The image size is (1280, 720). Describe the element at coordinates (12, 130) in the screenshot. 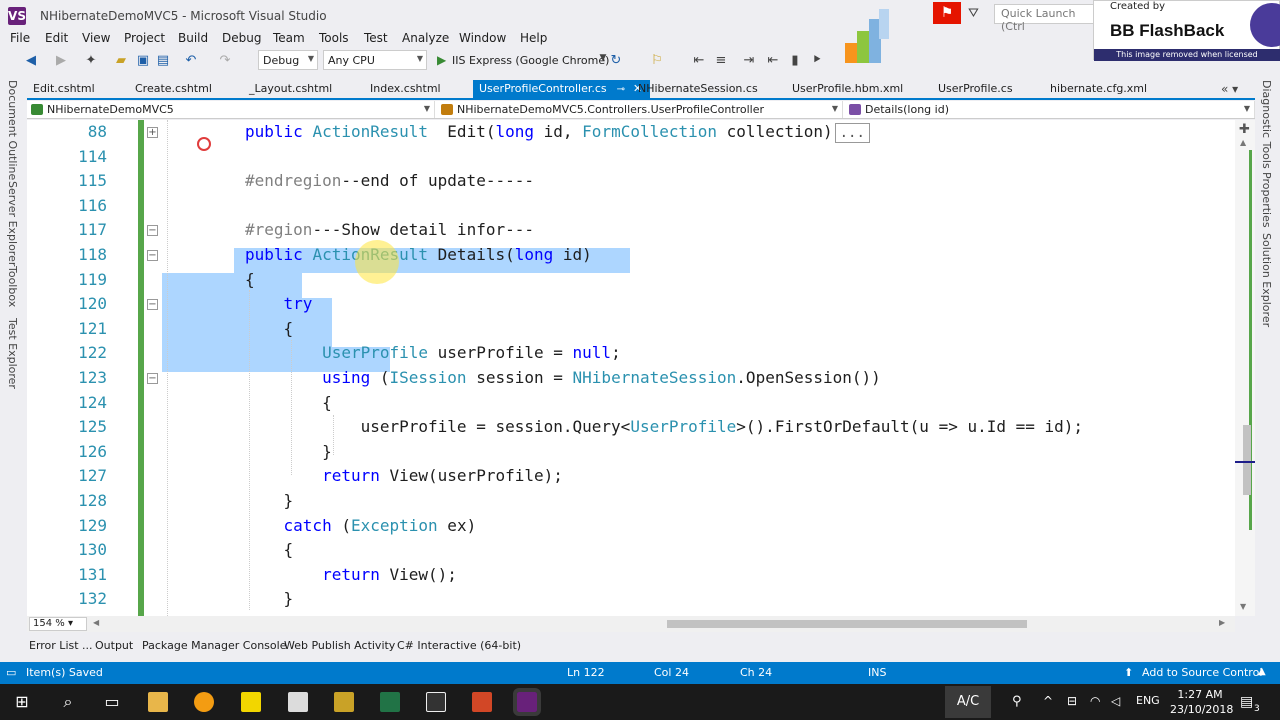

I see `side-tab-document-outline: Document Outline` at that location.